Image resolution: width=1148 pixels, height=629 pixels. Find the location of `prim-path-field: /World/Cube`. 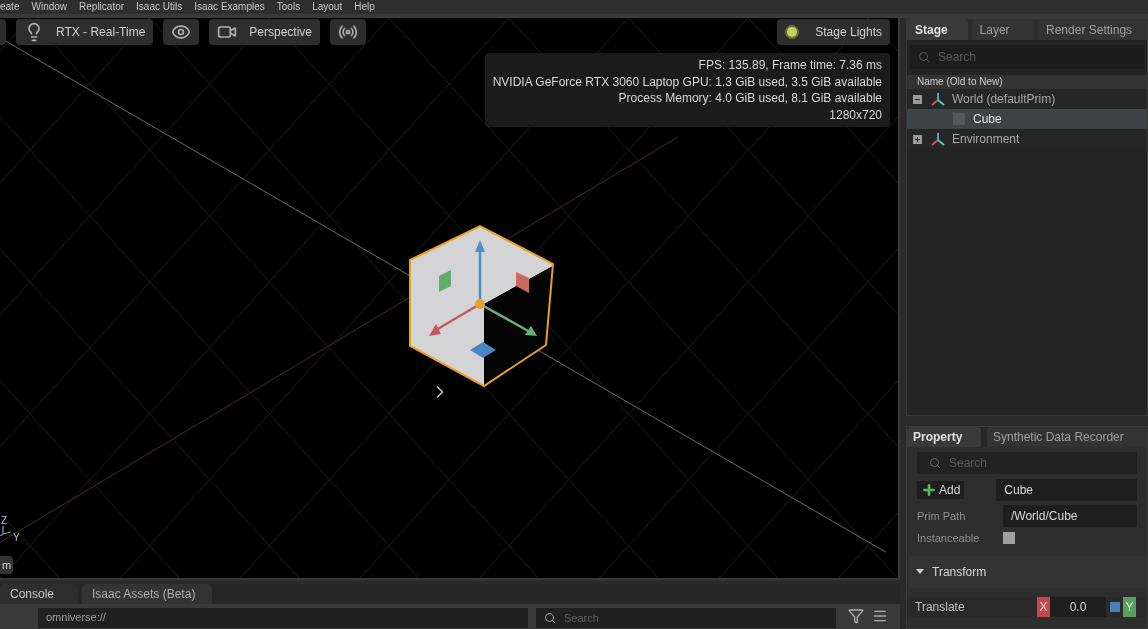

prim-path-field: /World/Cube is located at coordinates (1070, 516).